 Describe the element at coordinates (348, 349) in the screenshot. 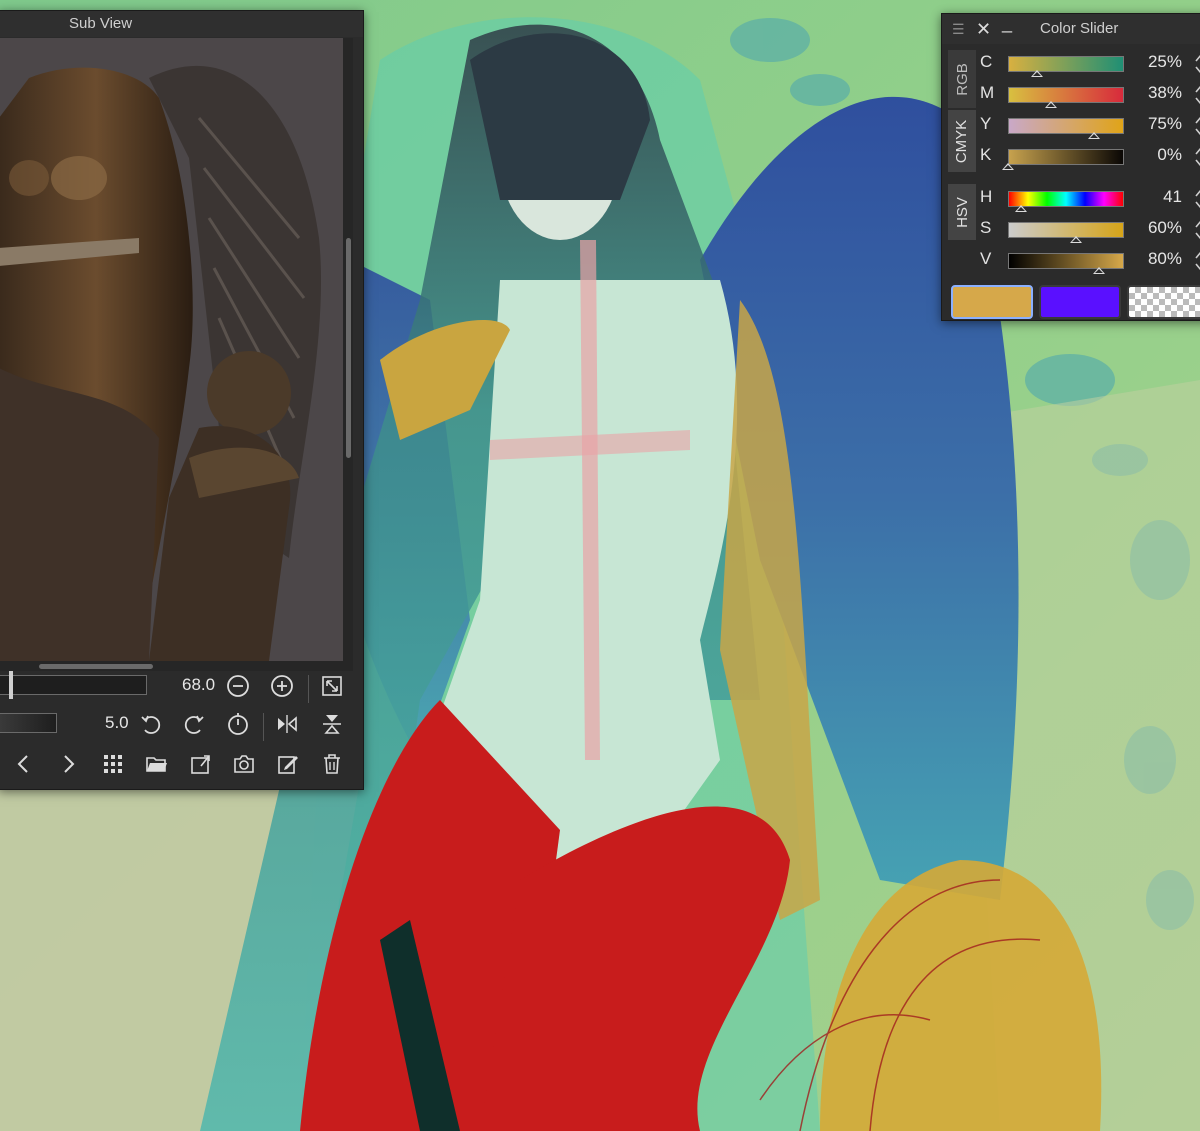

I see `vertical-scrollbar` at that location.